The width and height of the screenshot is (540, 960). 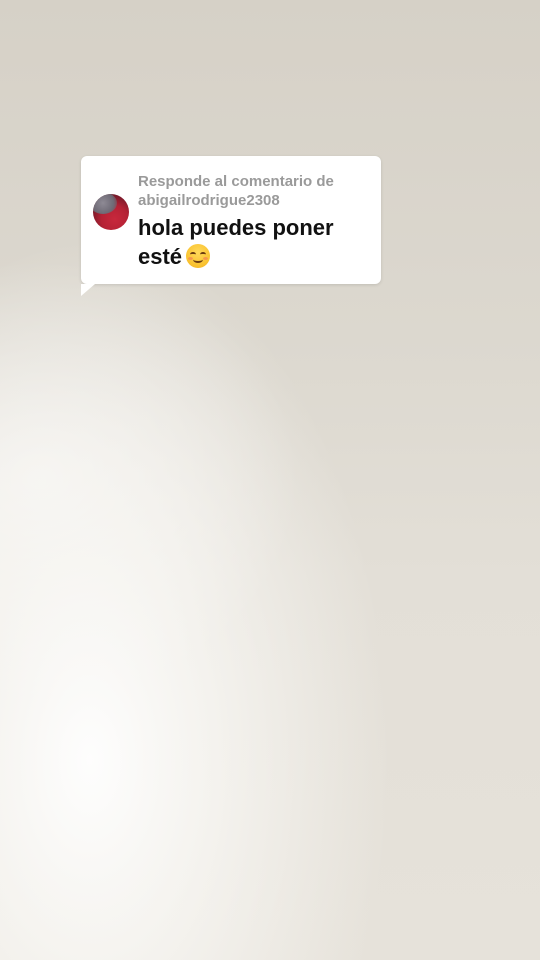 I want to click on comment-text: hola puedes poner esté, so click(x=236, y=242).